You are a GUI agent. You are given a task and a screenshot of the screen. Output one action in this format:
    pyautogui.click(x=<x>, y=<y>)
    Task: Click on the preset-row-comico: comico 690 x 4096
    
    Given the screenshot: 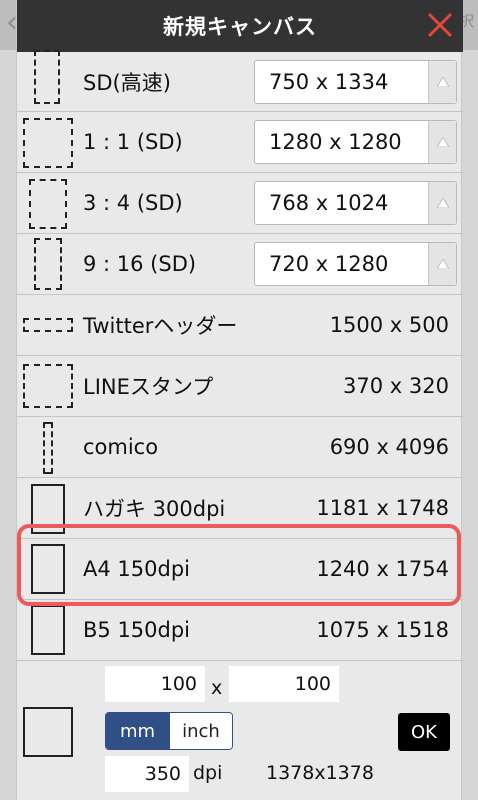 What is the action you would take?
    pyautogui.click(x=240, y=447)
    